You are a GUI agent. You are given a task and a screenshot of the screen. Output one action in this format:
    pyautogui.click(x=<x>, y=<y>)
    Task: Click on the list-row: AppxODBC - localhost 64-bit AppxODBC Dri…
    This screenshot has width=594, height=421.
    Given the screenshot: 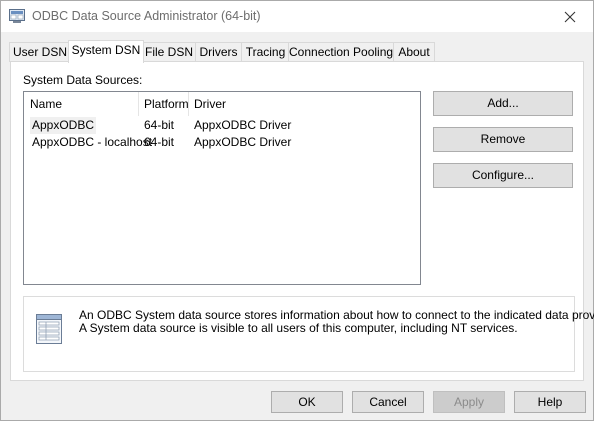 What is the action you would take?
    pyautogui.click(x=222, y=142)
    